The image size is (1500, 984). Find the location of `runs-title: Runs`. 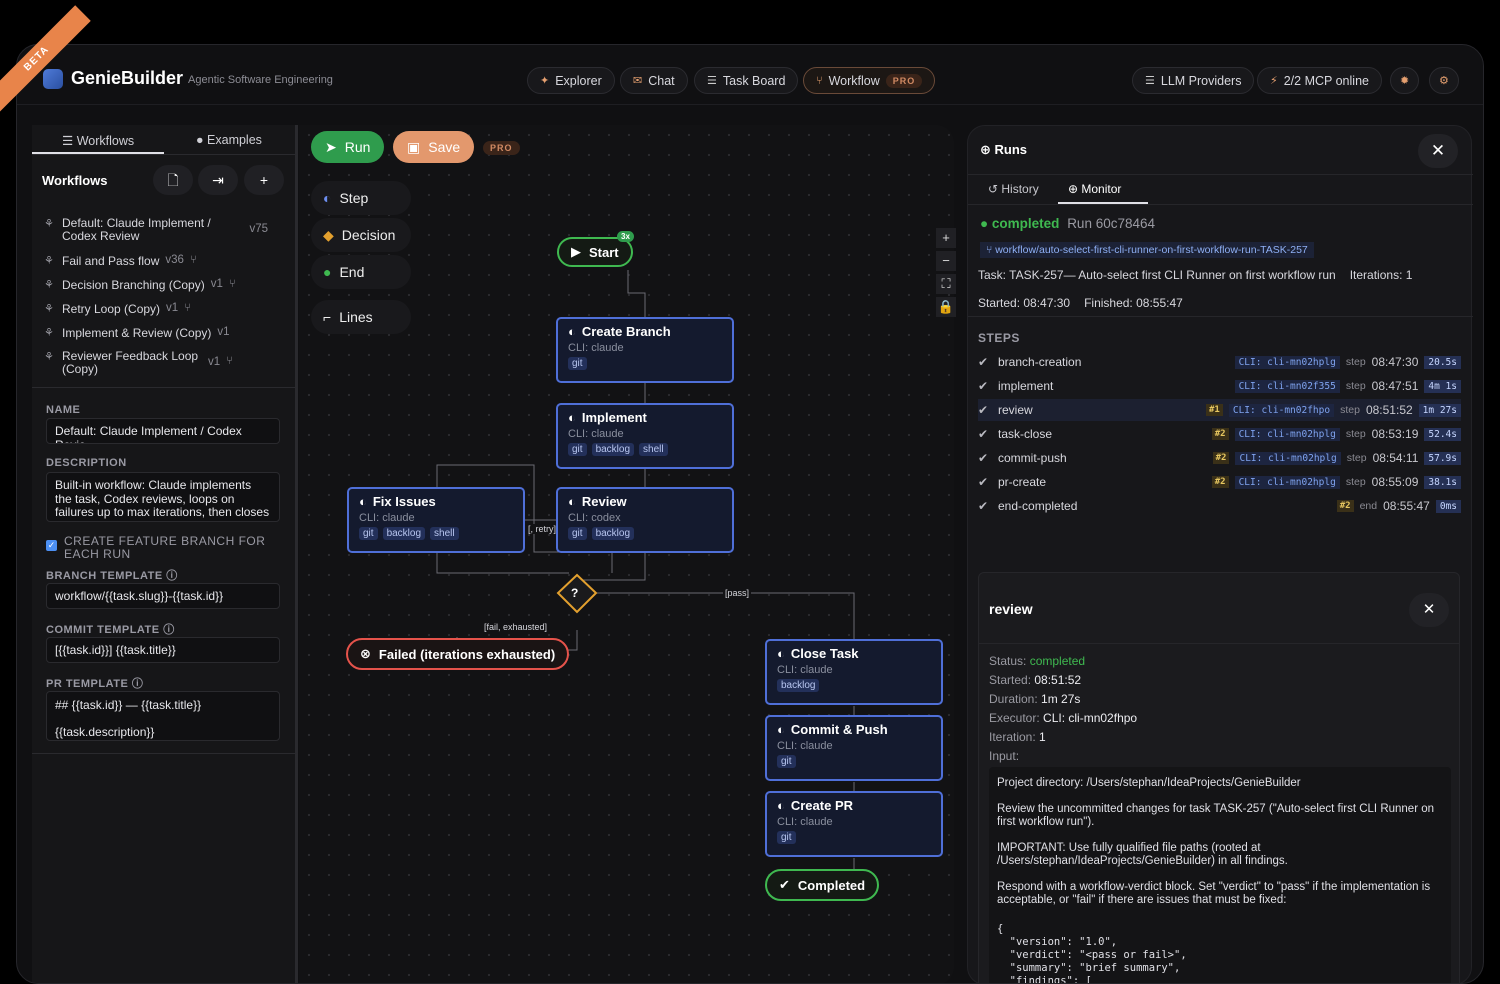

runs-title: Runs is located at coordinates (1011, 149).